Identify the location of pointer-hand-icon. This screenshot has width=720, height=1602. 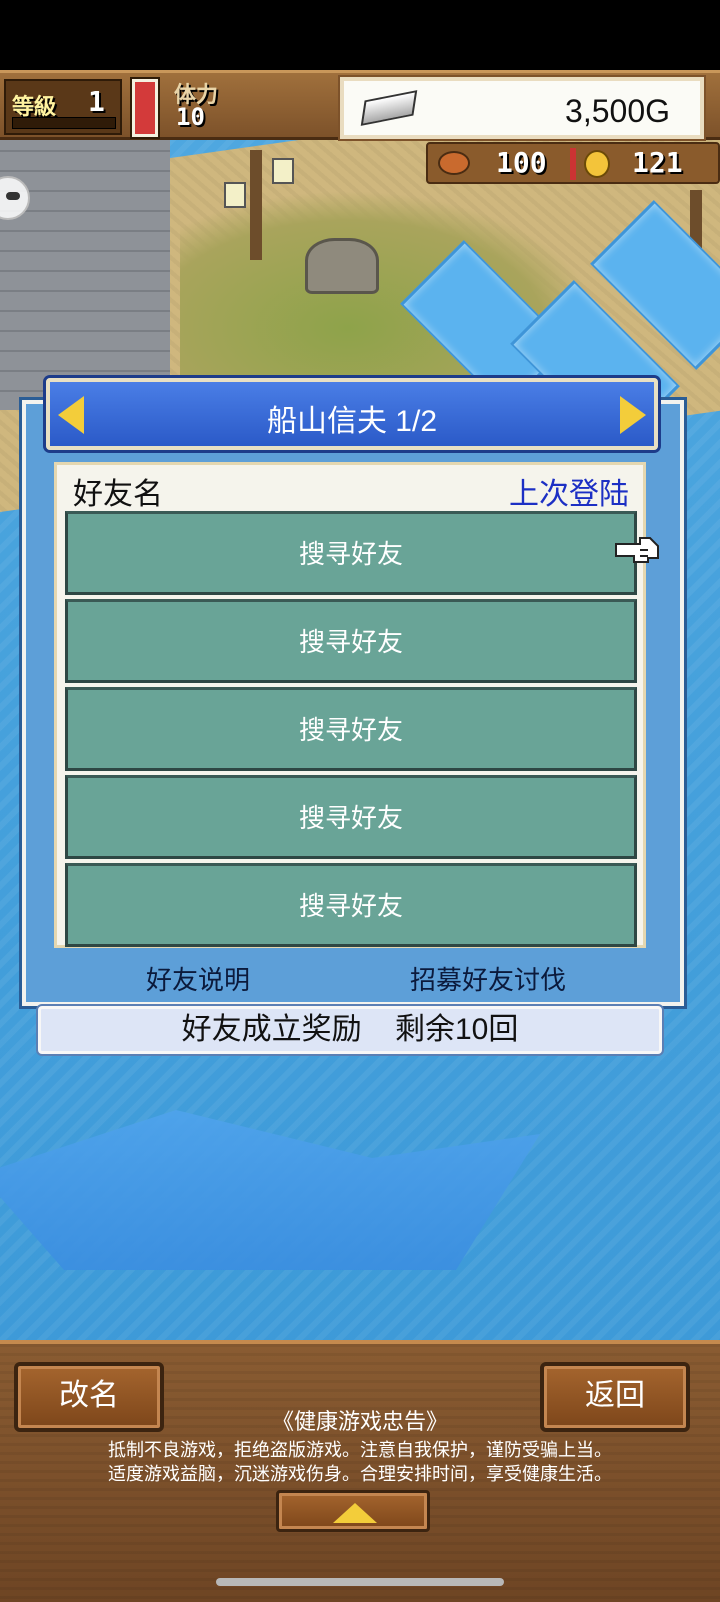
(637, 550).